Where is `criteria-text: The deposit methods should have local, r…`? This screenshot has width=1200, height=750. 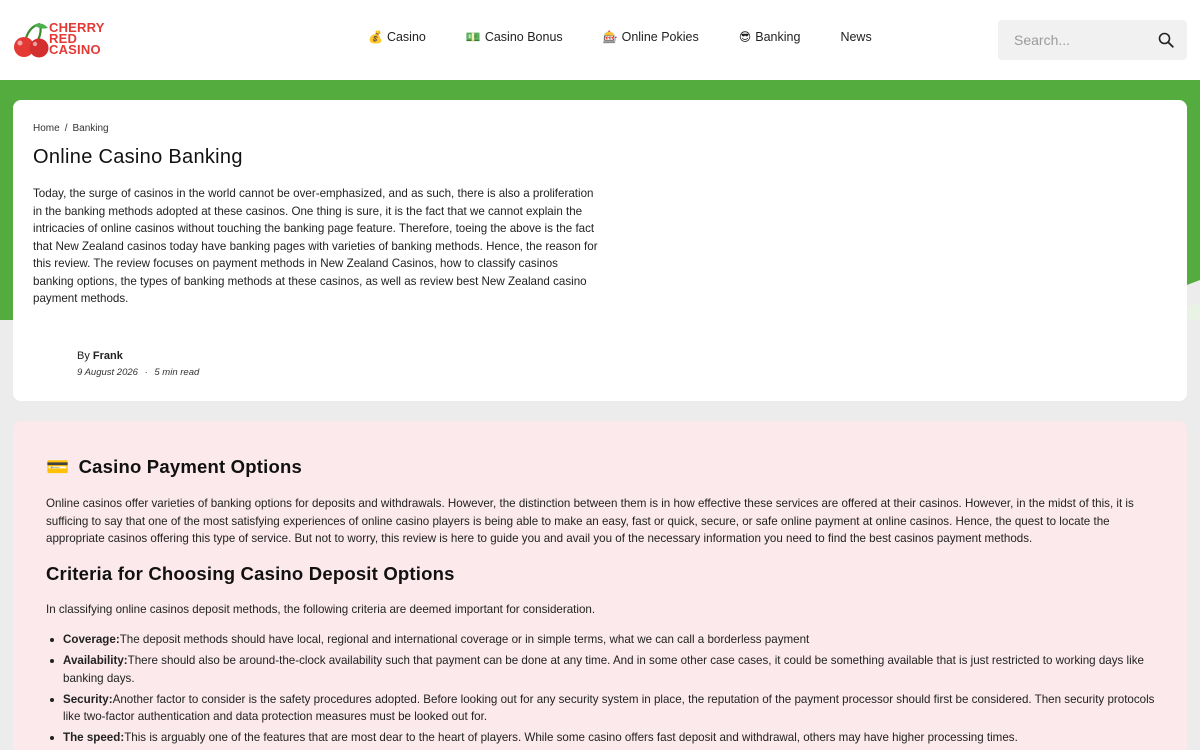 criteria-text: The deposit methods should have local, r… is located at coordinates (464, 639).